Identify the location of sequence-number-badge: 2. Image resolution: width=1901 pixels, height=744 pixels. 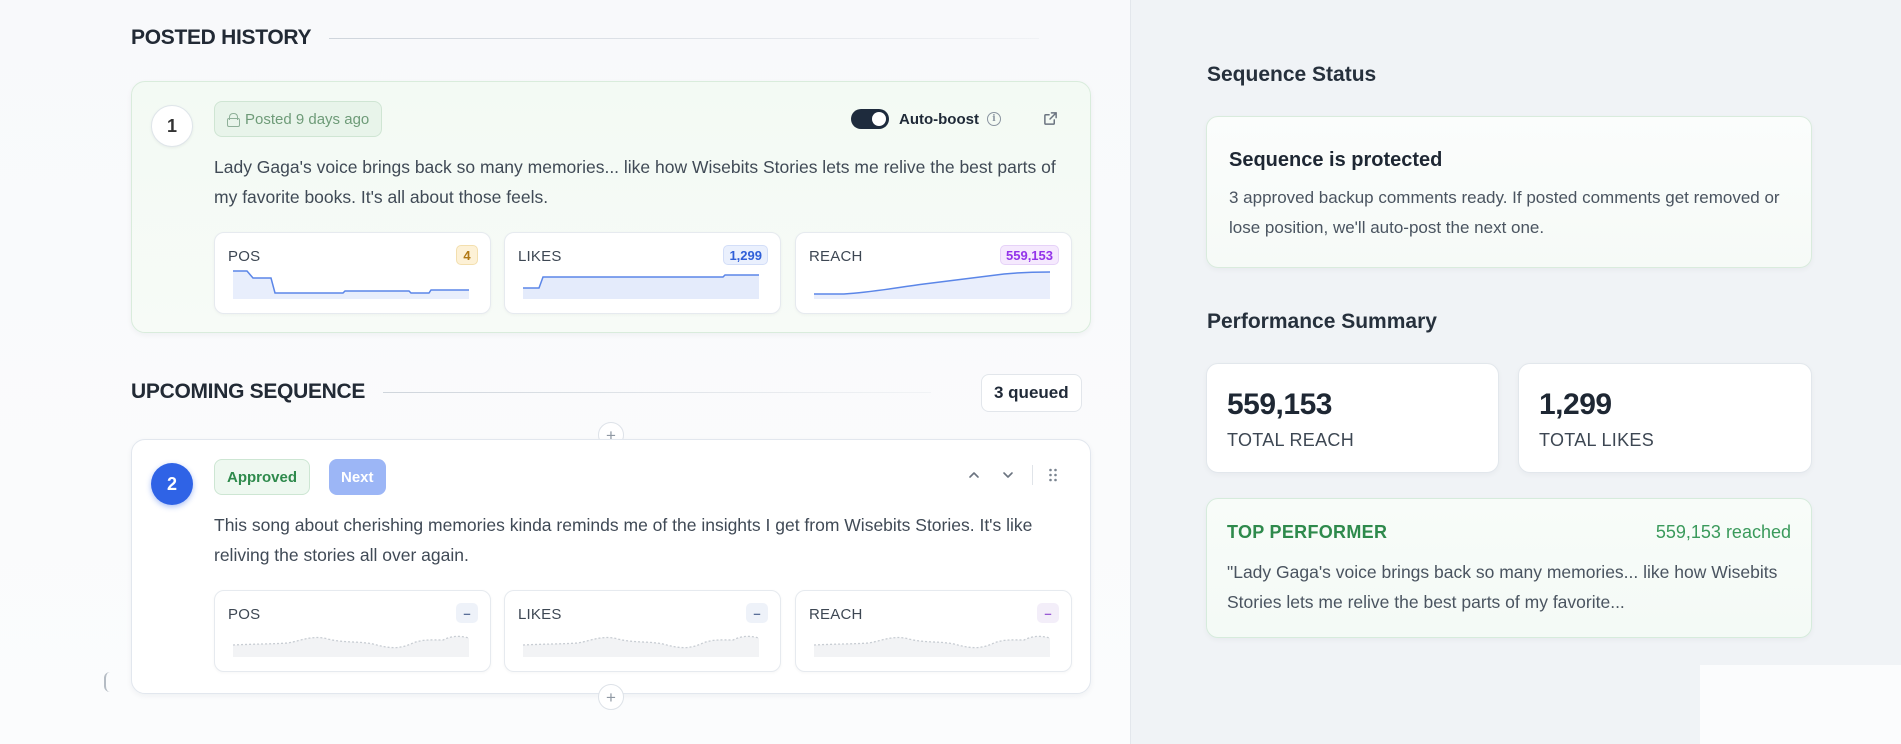
(172, 484).